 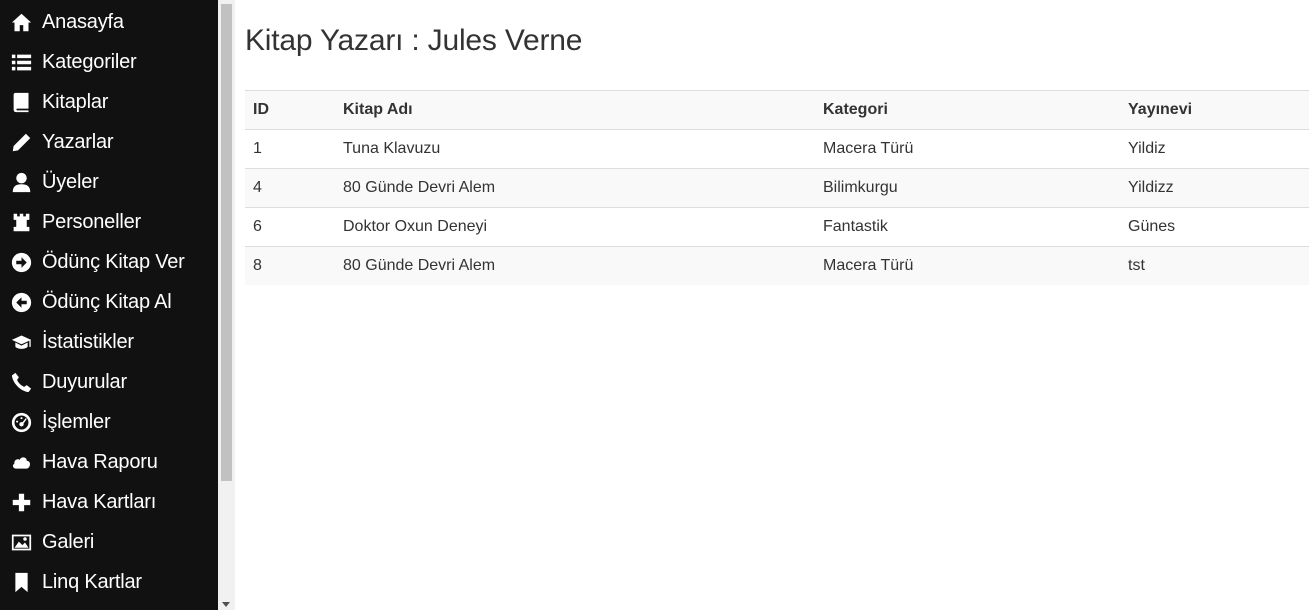 What do you see at coordinates (21, 62) in the screenshot?
I see `list-icon` at bounding box center [21, 62].